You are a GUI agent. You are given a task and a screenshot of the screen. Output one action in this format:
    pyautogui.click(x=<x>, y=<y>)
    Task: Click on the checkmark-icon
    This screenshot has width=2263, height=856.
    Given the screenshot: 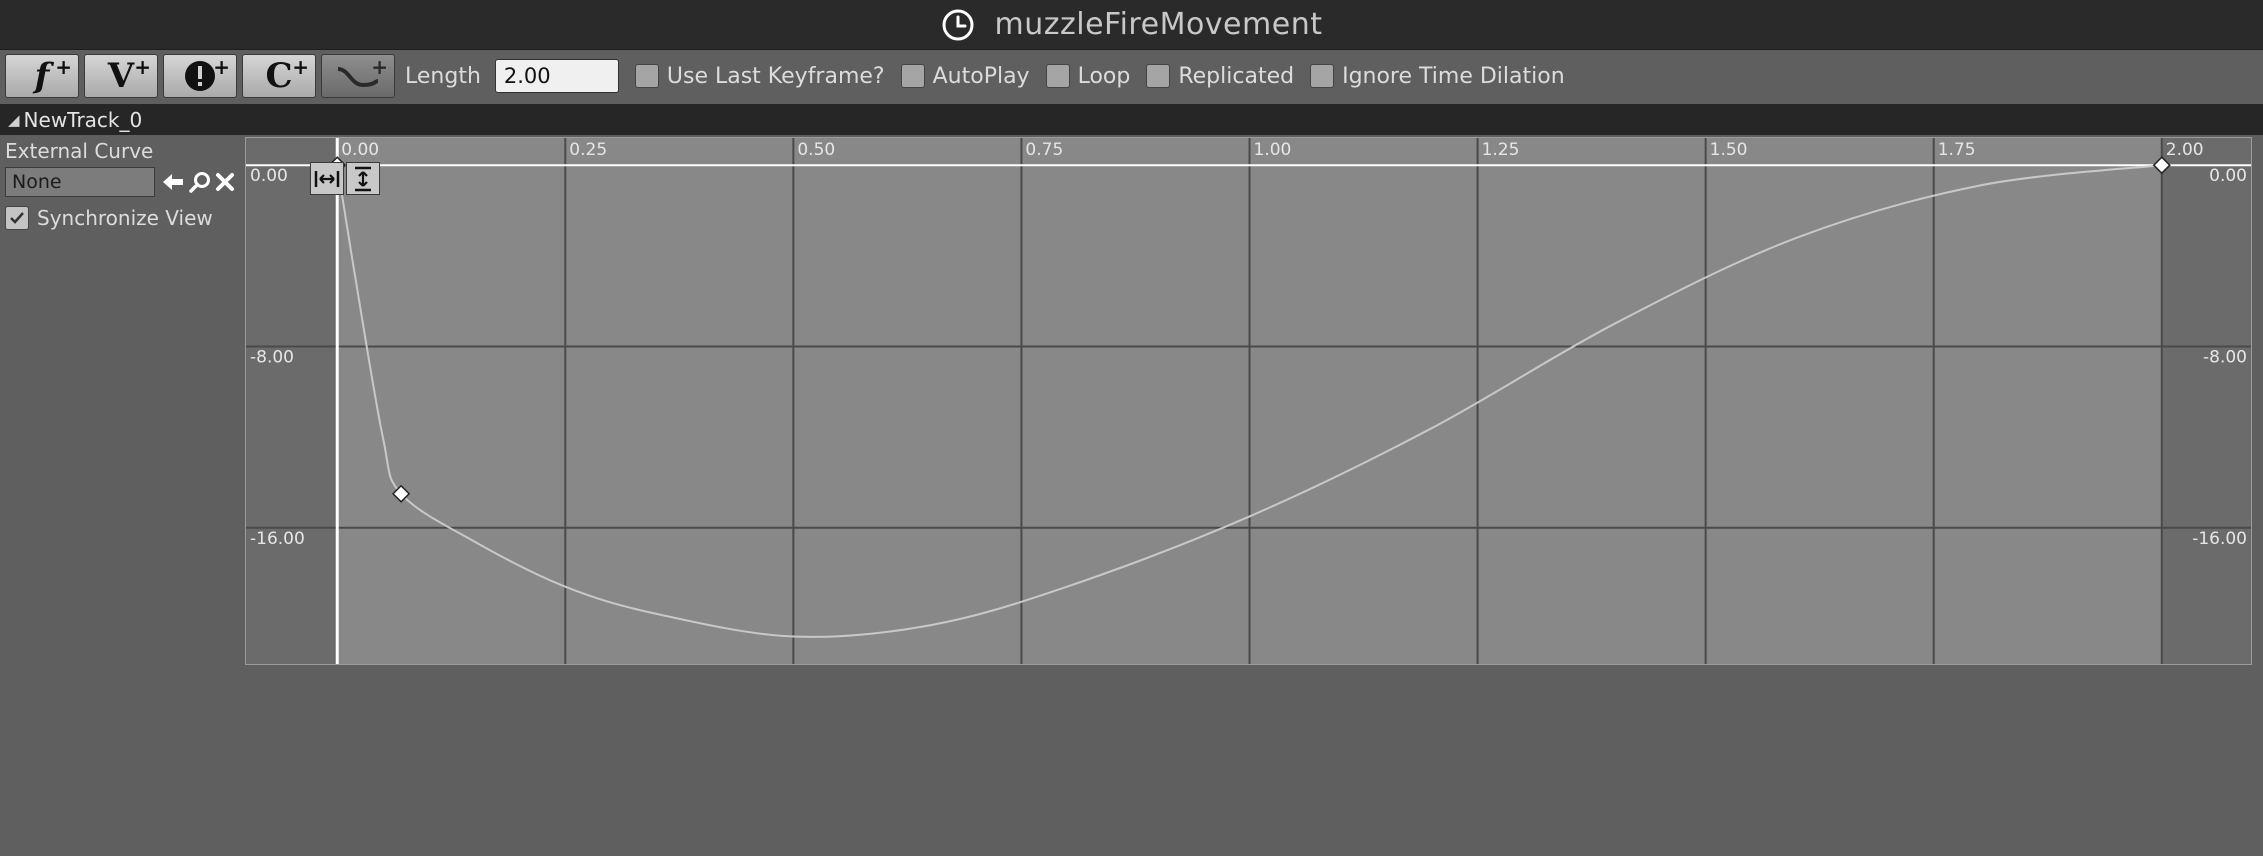 What is the action you would take?
    pyautogui.click(x=17, y=218)
    